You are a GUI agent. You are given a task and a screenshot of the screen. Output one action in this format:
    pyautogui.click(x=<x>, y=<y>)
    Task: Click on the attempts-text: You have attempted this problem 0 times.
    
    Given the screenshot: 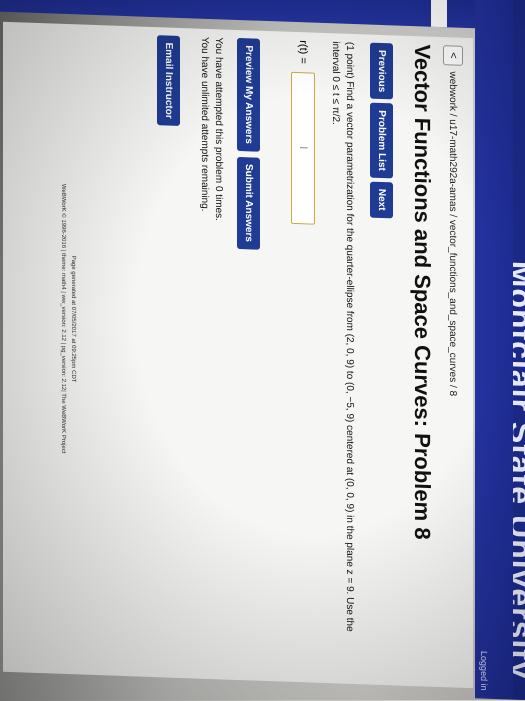 What is the action you would take?
    pyautogui.click(x=218, y=129)
    